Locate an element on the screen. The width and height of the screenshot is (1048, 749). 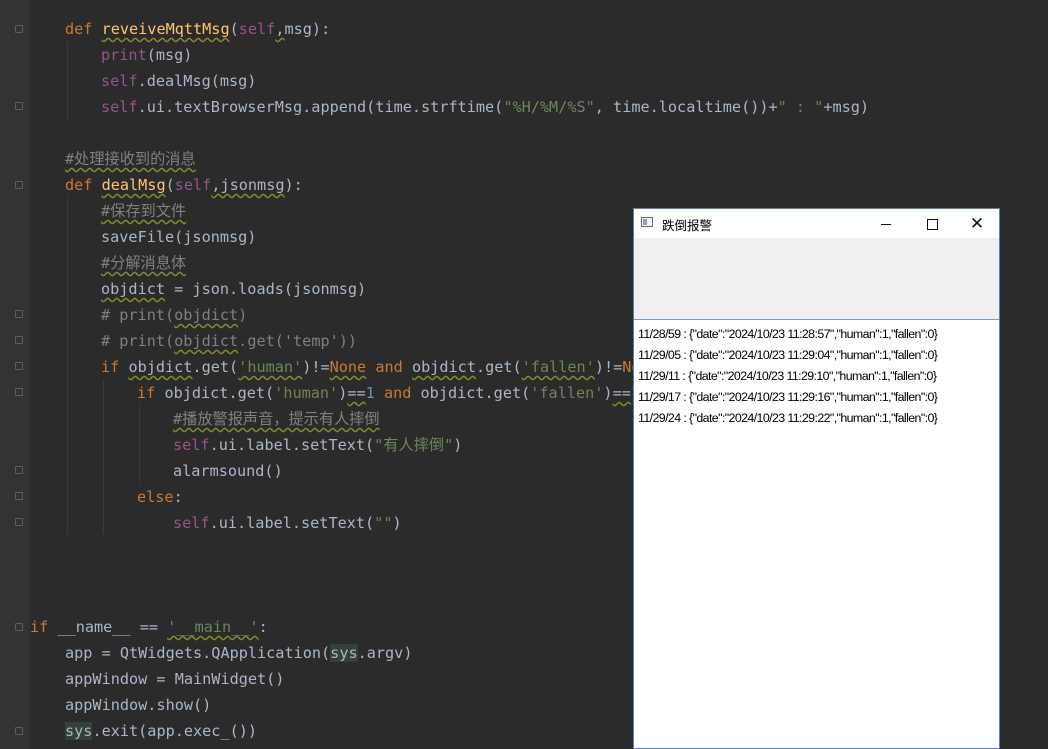
parameter: msg is located at coordinates (298, 29).